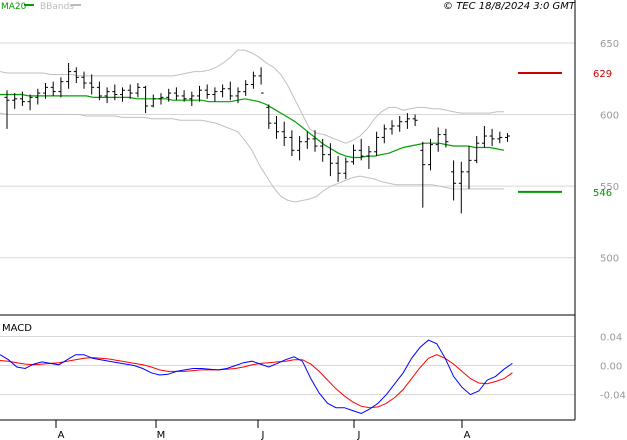 Image resolution: width=627 pixels, height=440 pixels. I want to click on price-tick-label: 500, so click(609, 259).